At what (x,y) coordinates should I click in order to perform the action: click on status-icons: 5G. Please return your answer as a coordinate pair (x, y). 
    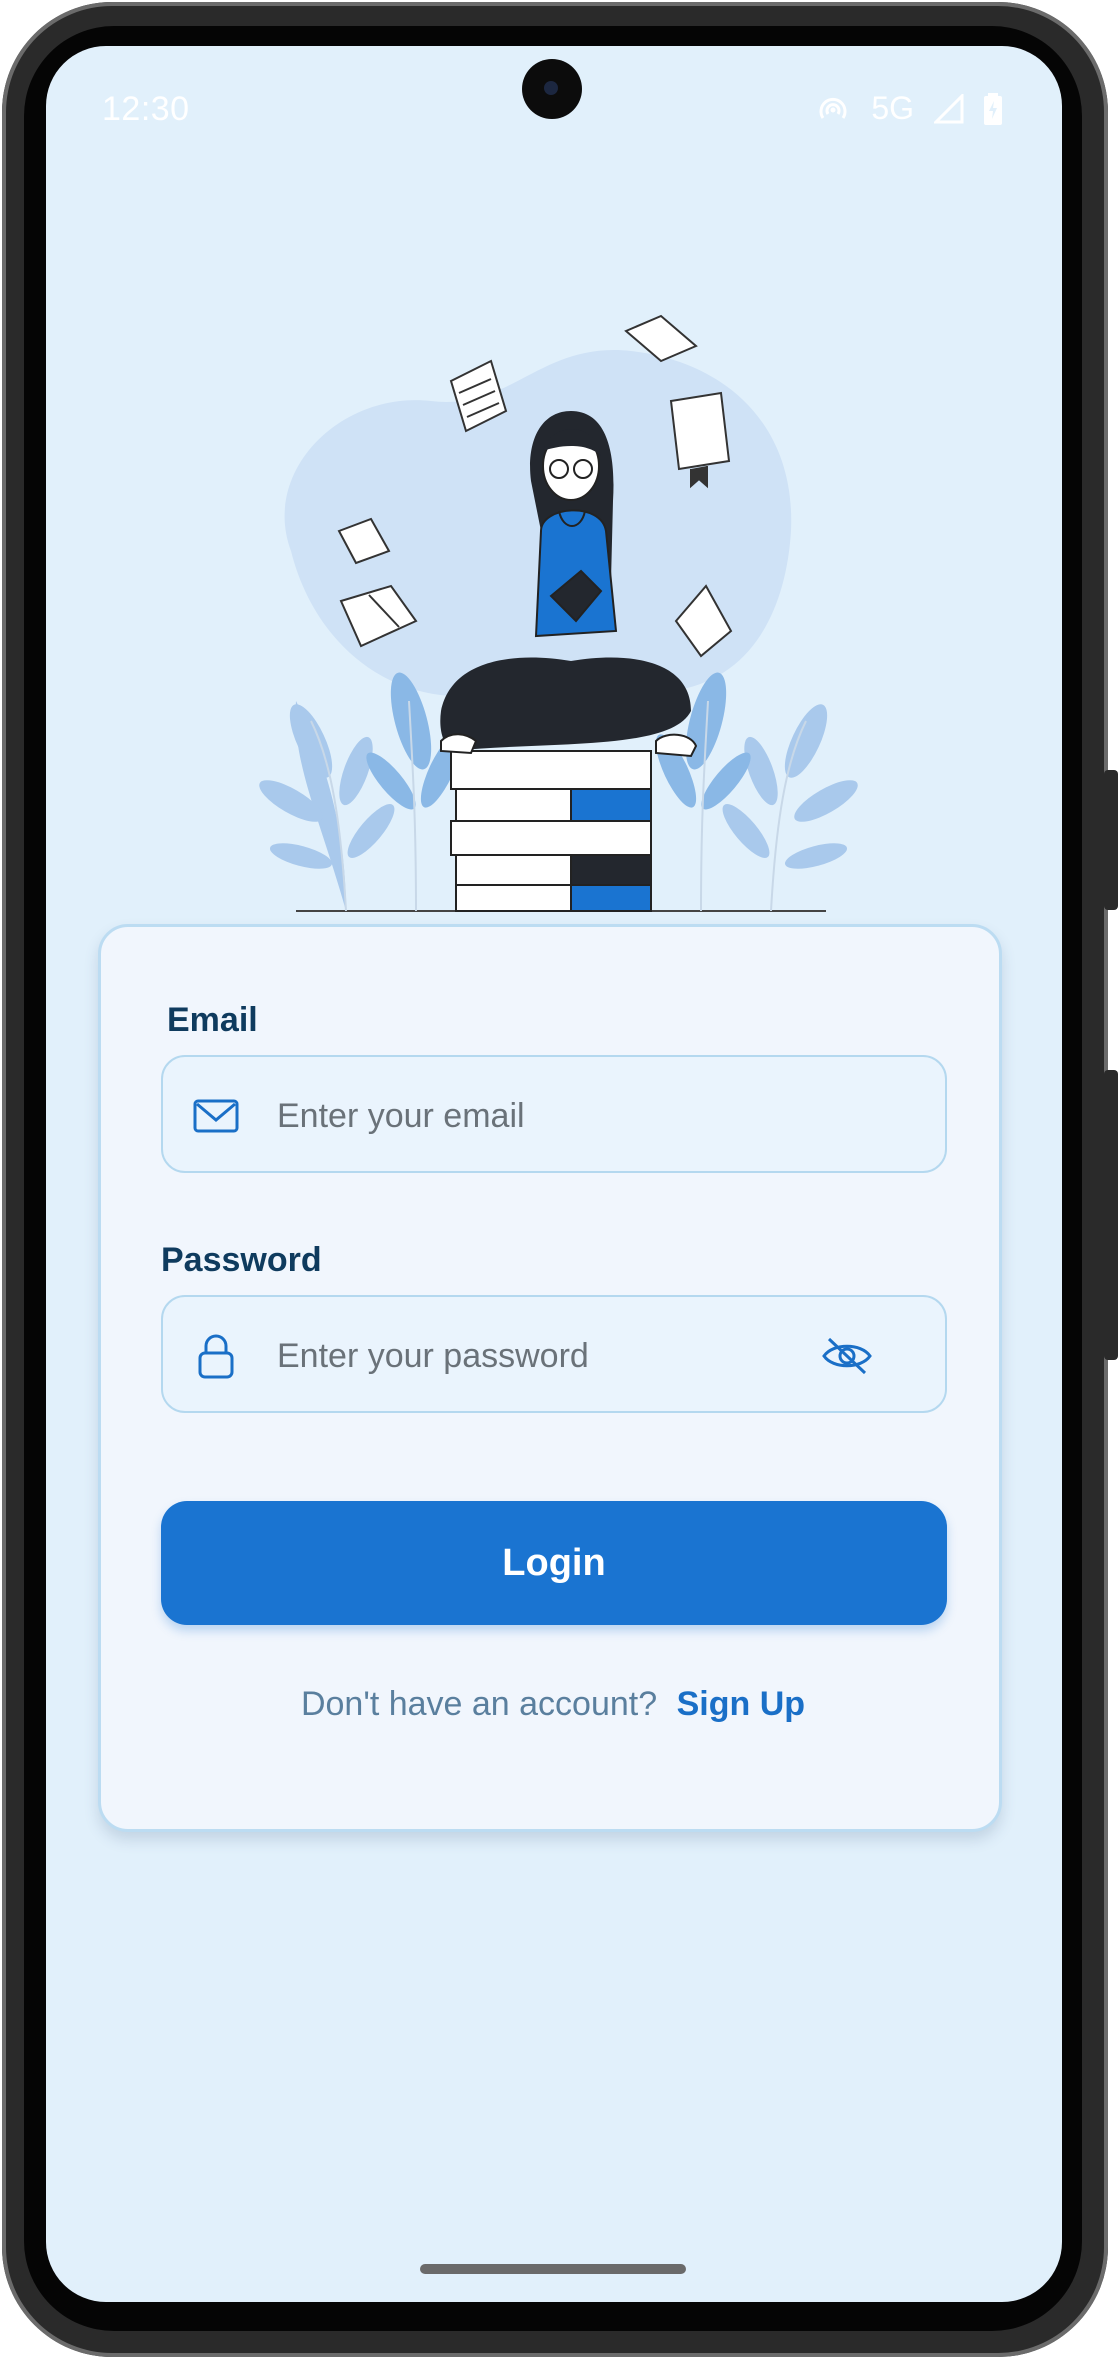
    Looking at the image, I should click on (908, 108).